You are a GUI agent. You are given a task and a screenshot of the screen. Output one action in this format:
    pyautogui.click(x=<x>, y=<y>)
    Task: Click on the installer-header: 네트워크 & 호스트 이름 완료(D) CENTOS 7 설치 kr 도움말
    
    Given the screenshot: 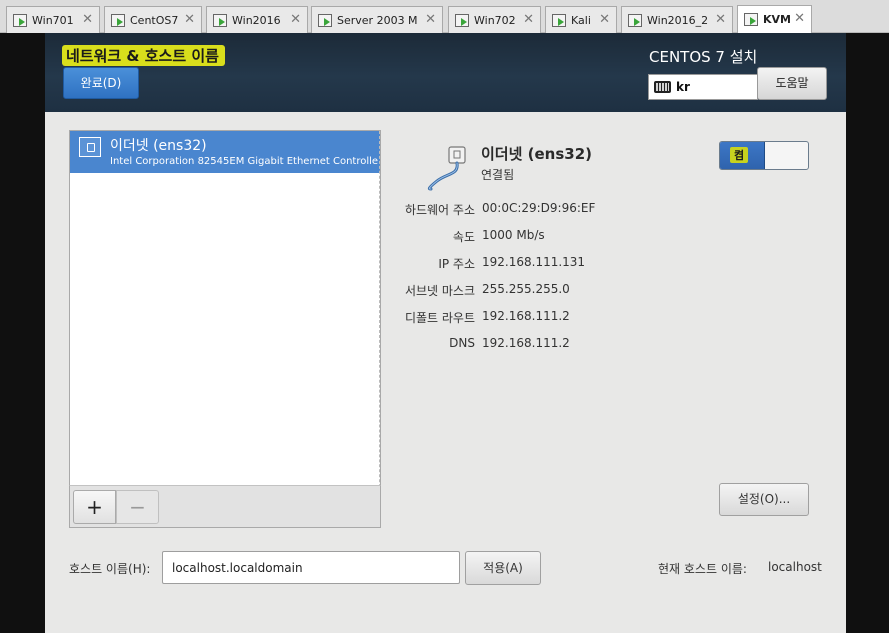 What is the action you would take?
    pyautogui.click(x=445, y=72)
    